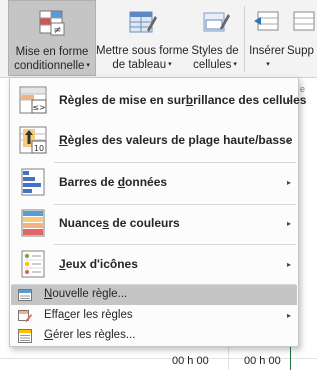 The width and height of the screenshot is (320, 370). What do you see at coordinates (142, 51) in the screenshot?
I see `format-as-table-label-1: Mettre sous forme` at bounding box center [142, 51].